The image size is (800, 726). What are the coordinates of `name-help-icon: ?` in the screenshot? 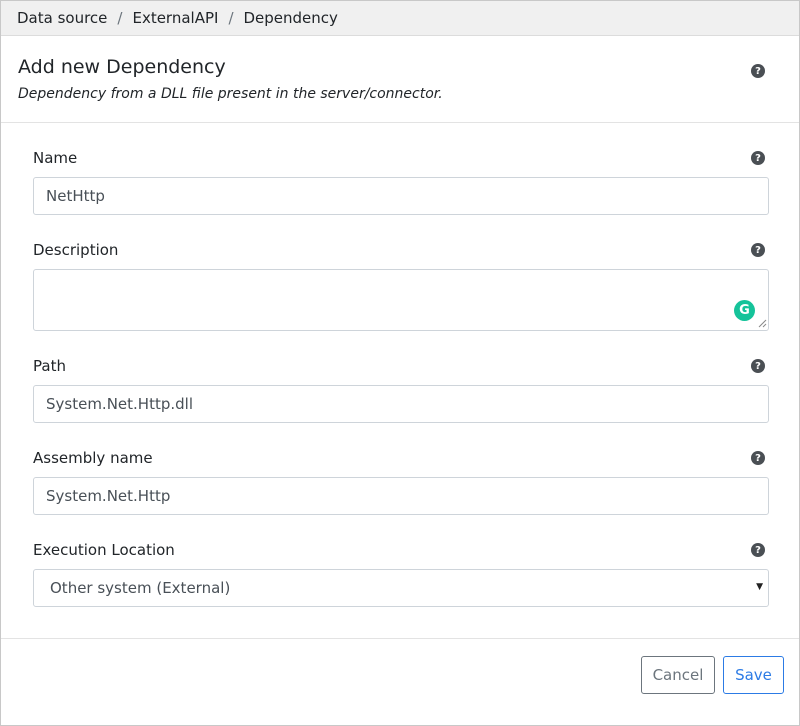 It's located at (758, 158).